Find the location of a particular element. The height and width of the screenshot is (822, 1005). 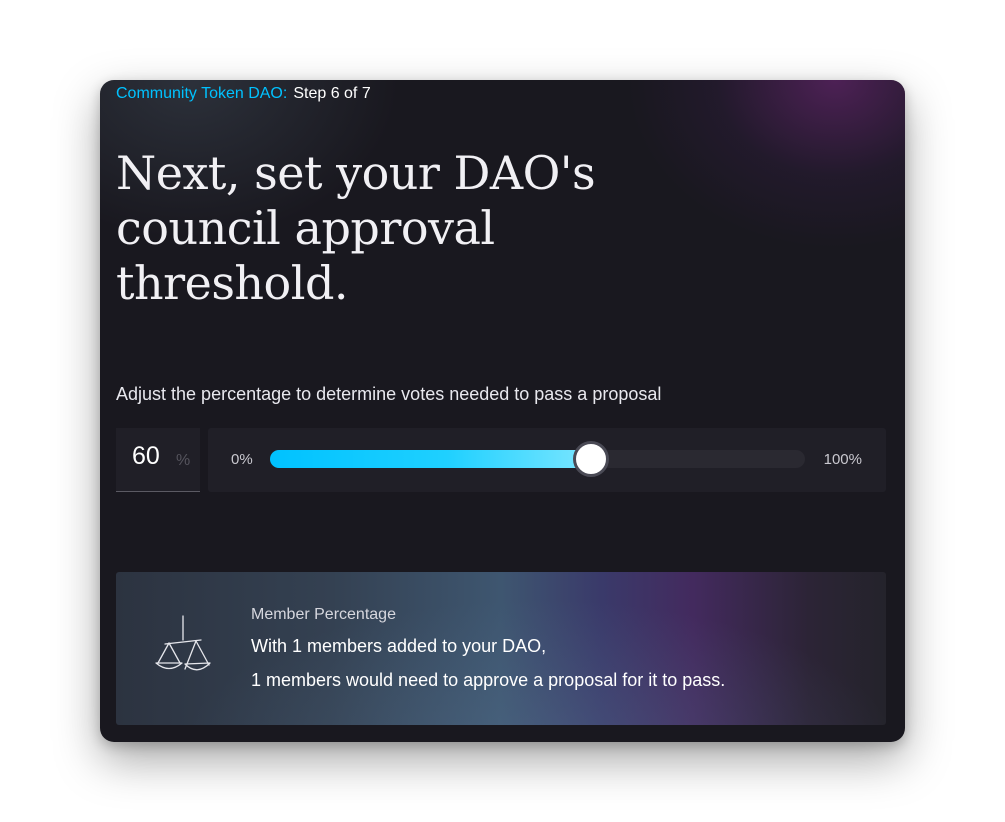

step-indicator: Community Token DAO: Step 6 of 7 is located at coordinates (243, 94).